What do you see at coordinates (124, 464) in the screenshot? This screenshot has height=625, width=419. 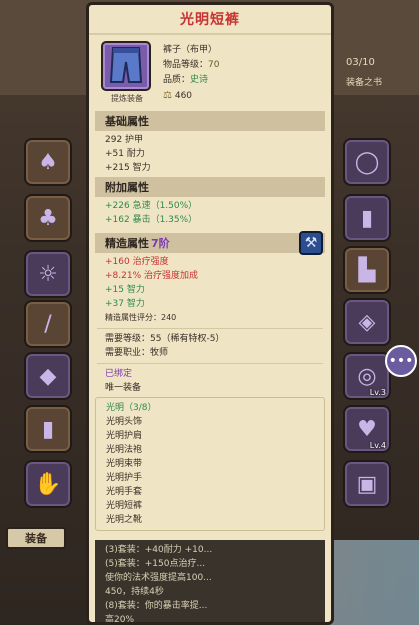 I see `set-piece: 光明束带` at bounding box center [124, 464].